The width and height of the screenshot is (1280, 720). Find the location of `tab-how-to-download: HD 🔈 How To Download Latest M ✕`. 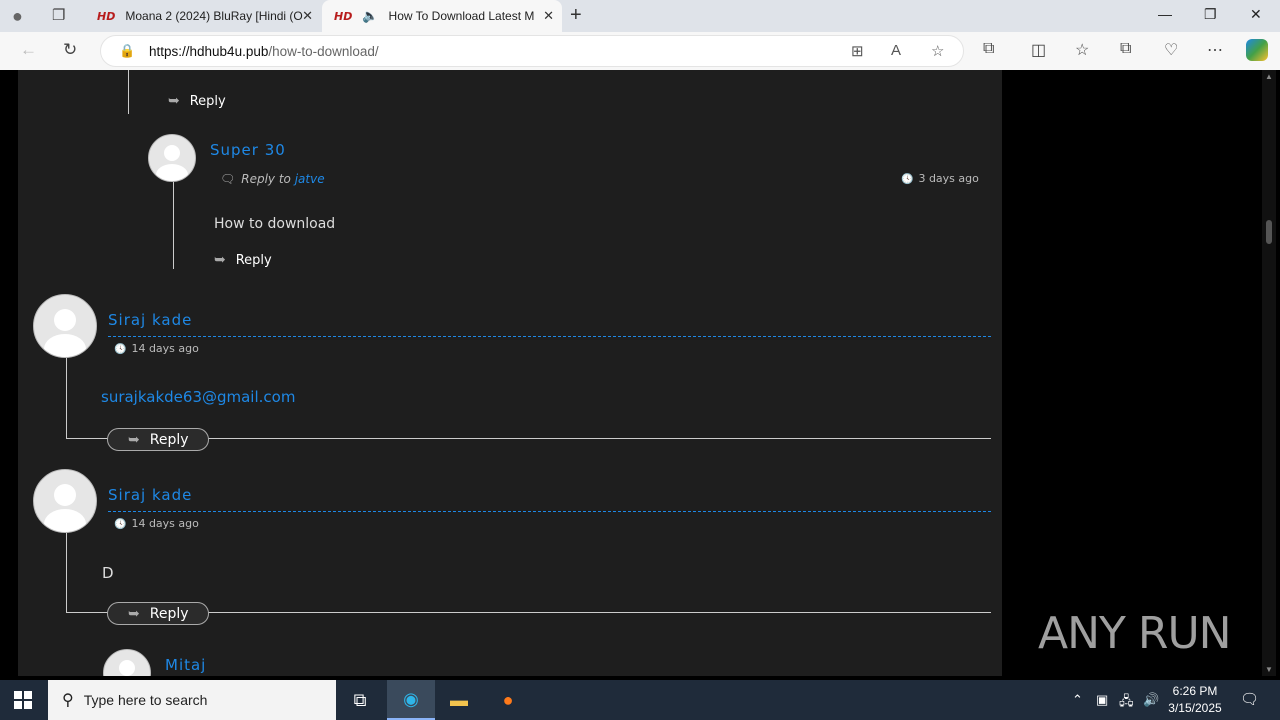

tab-how-to-download: HD 🔈 How To Download Latest M ✕ is located at coordinates (442, 16).